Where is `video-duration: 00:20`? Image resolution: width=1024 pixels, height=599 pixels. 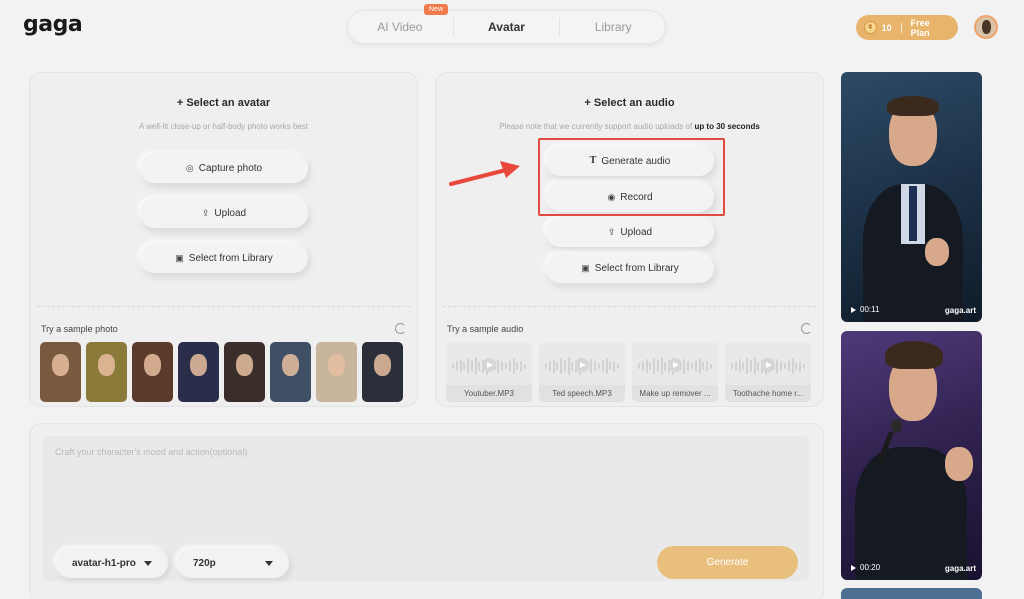
video-duration: 00:20 is located at coordinates (865, 567).